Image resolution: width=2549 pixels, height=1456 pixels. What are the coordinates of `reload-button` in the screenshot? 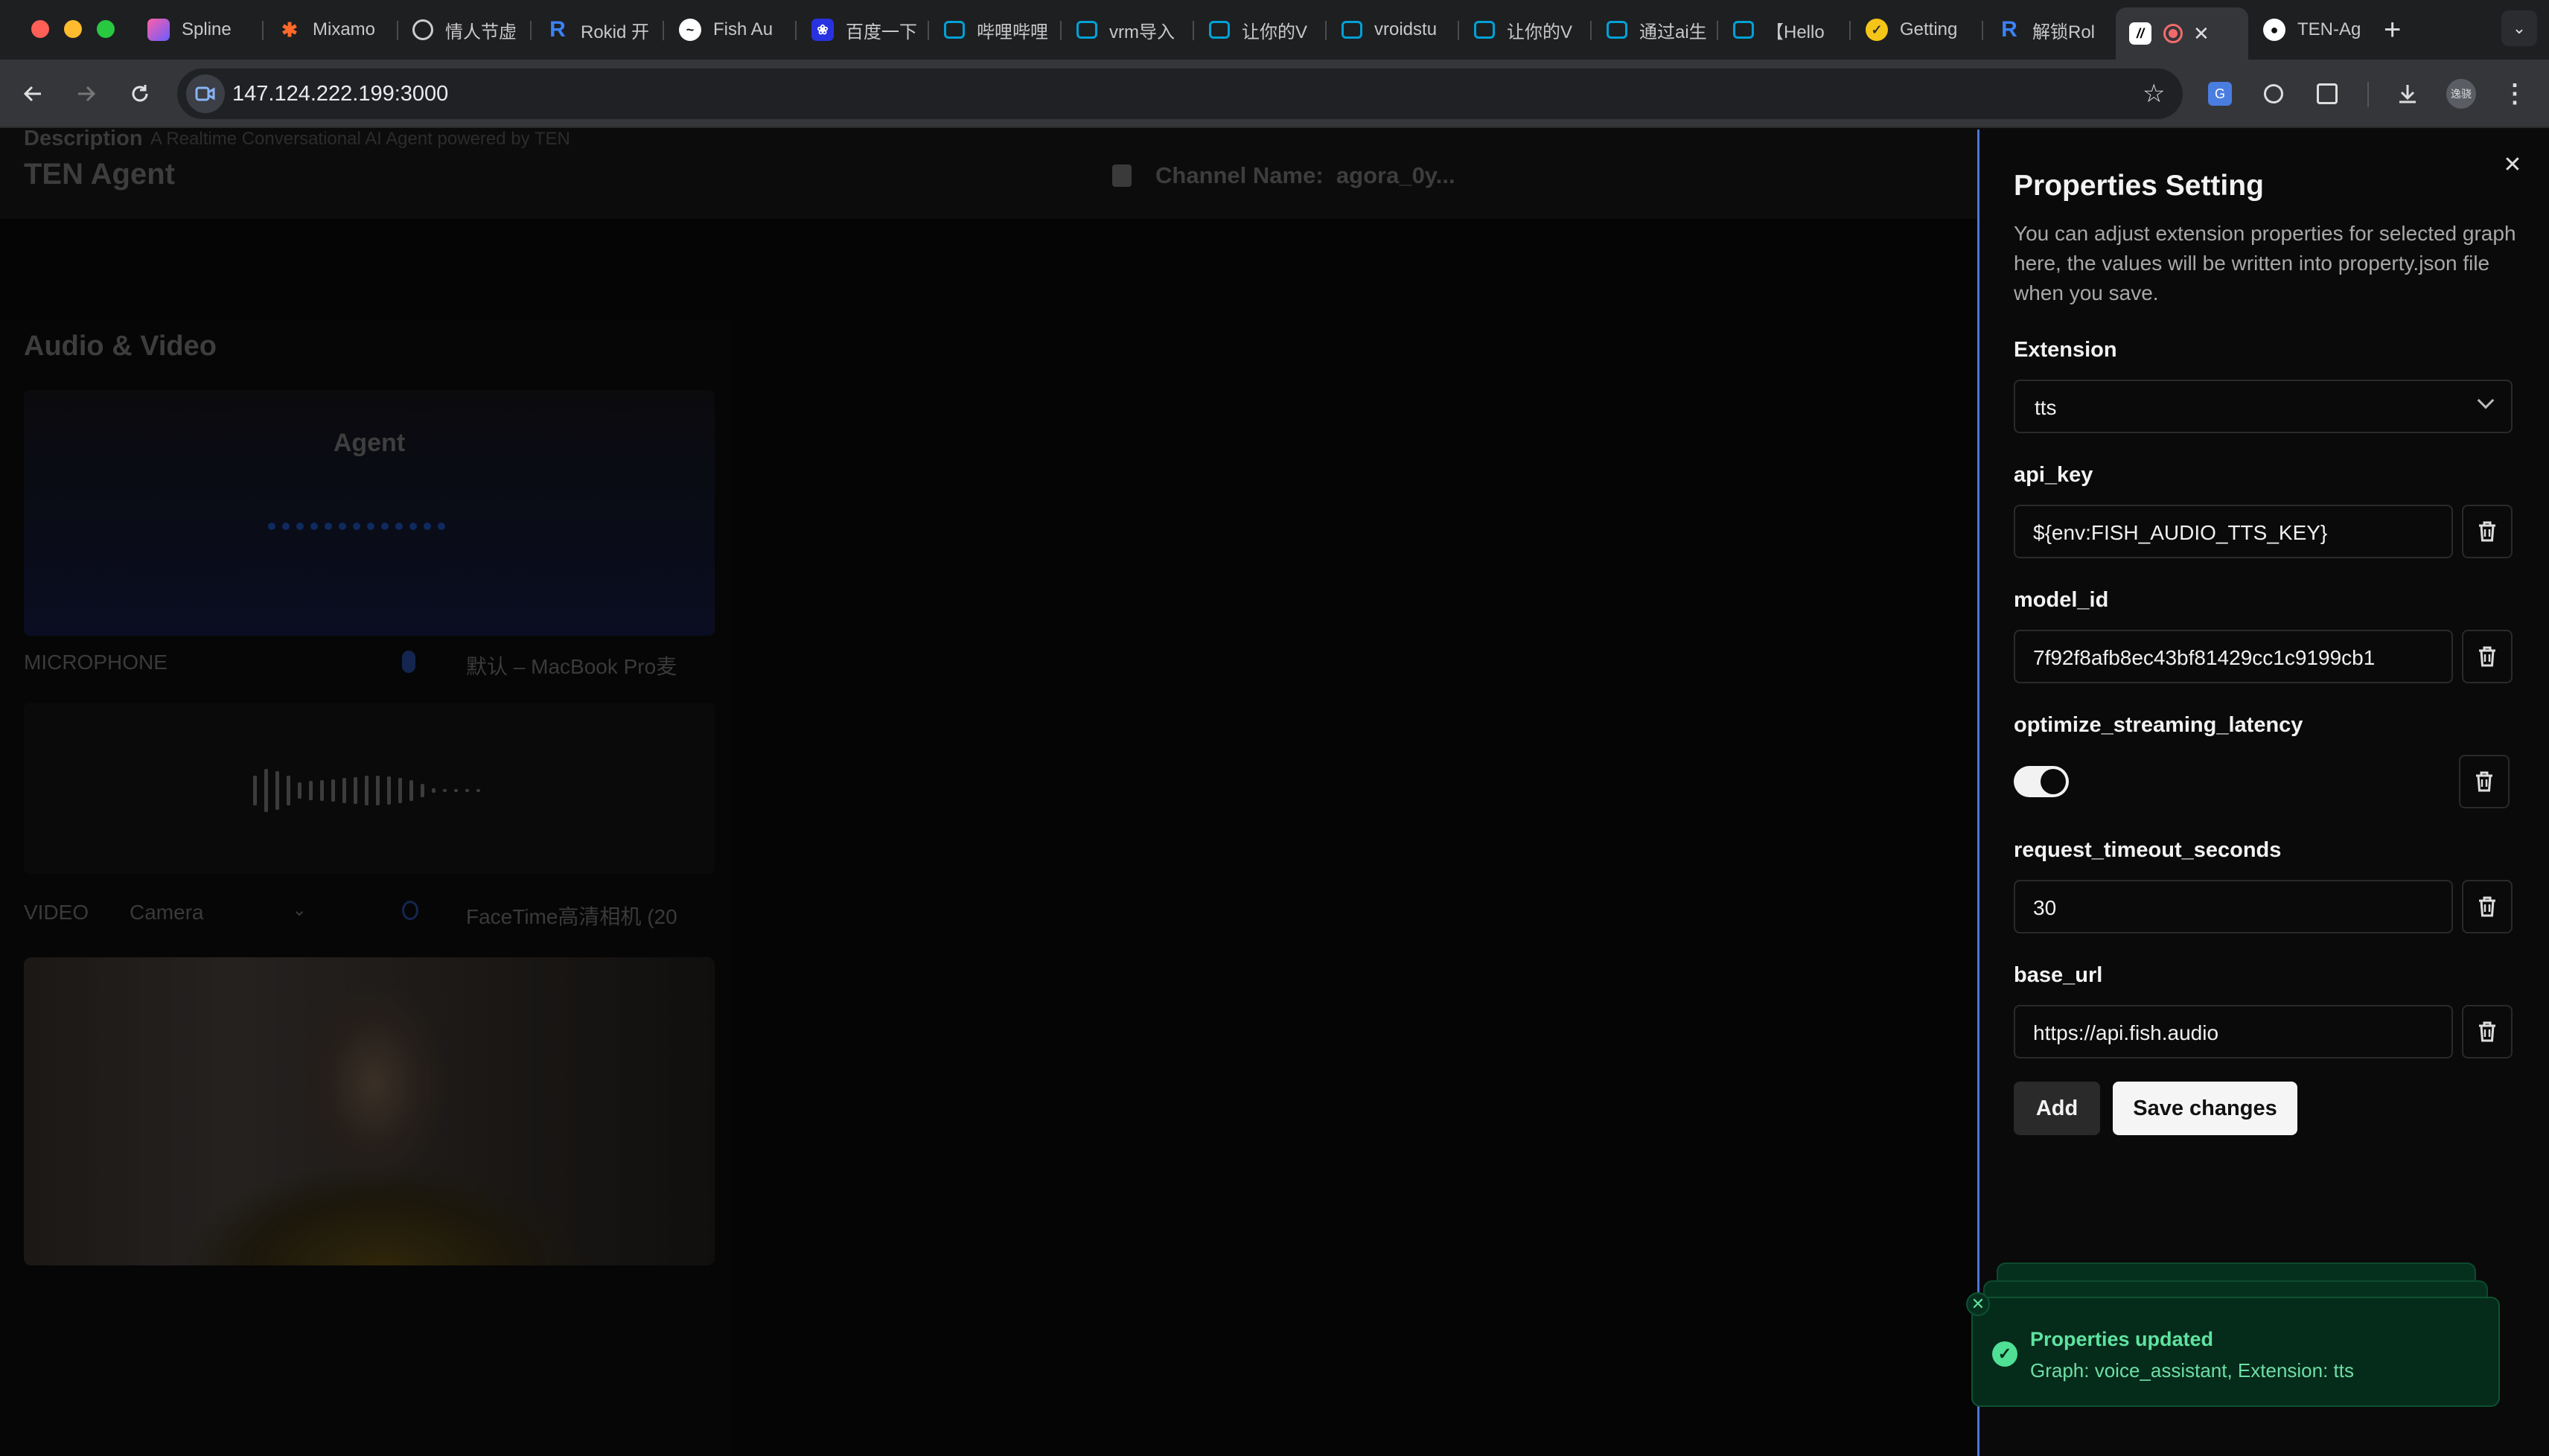 It's located at (140, 94).